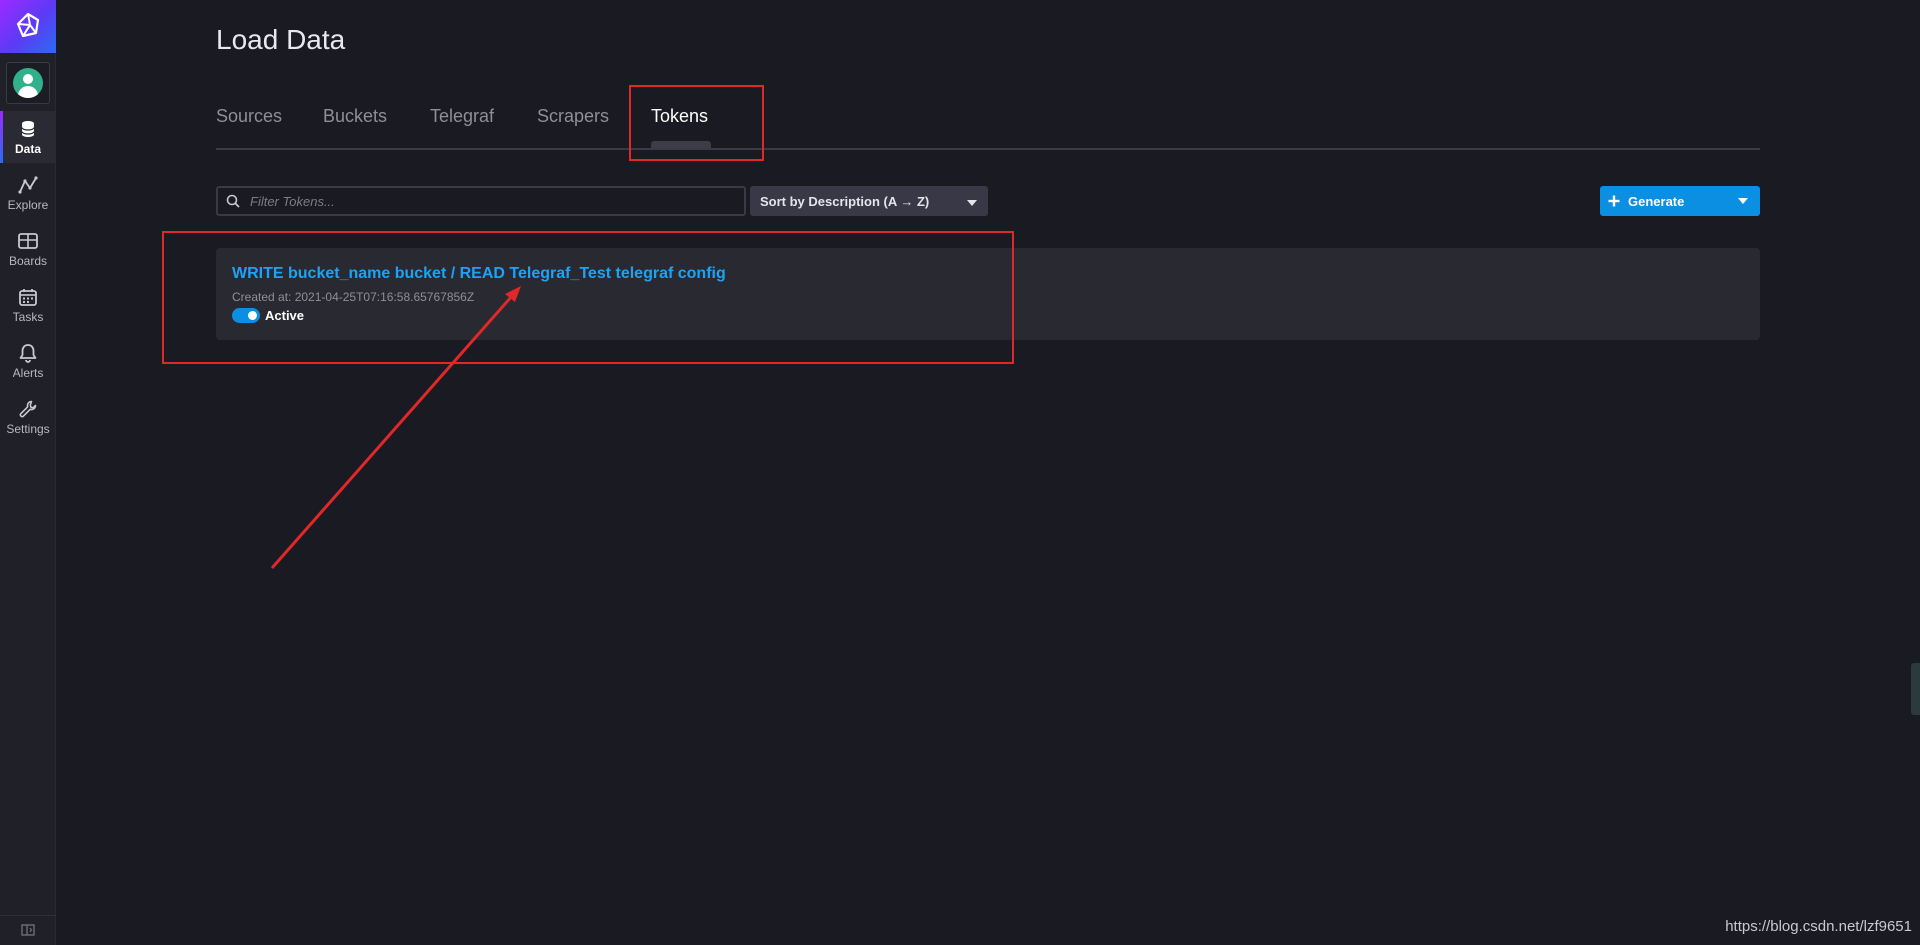 The height and width of the screenshot is (945, 1920). I want to click on wrench-icon, so click(28, 409).